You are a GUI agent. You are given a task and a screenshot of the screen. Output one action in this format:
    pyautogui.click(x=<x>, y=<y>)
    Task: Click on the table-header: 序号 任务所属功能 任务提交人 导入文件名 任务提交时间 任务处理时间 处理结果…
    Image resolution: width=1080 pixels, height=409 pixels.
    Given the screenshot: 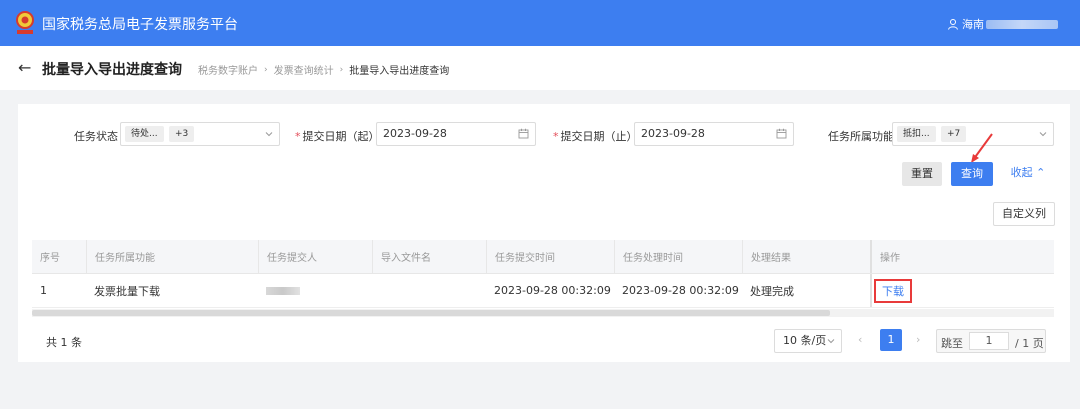 What is the action you would take?
    pyautogui.click(x=543, y=257)
    